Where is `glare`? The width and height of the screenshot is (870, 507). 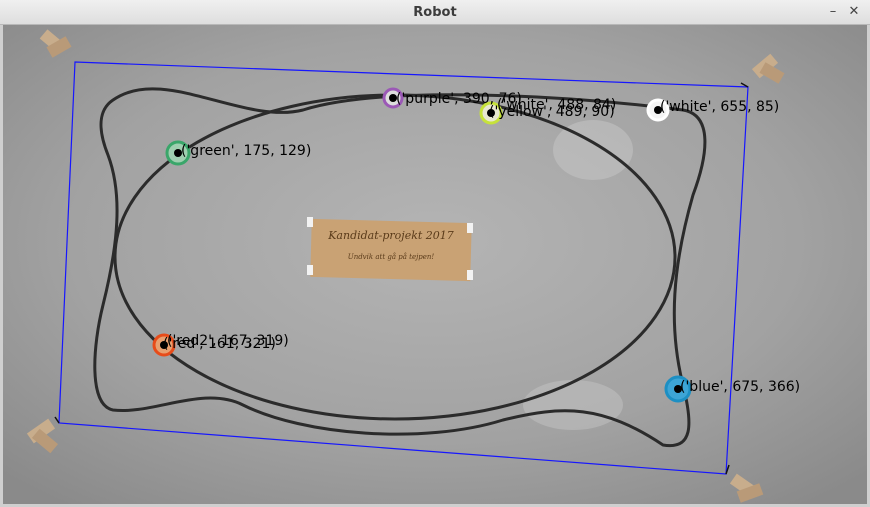
glare is located at coordinates (573, 405).